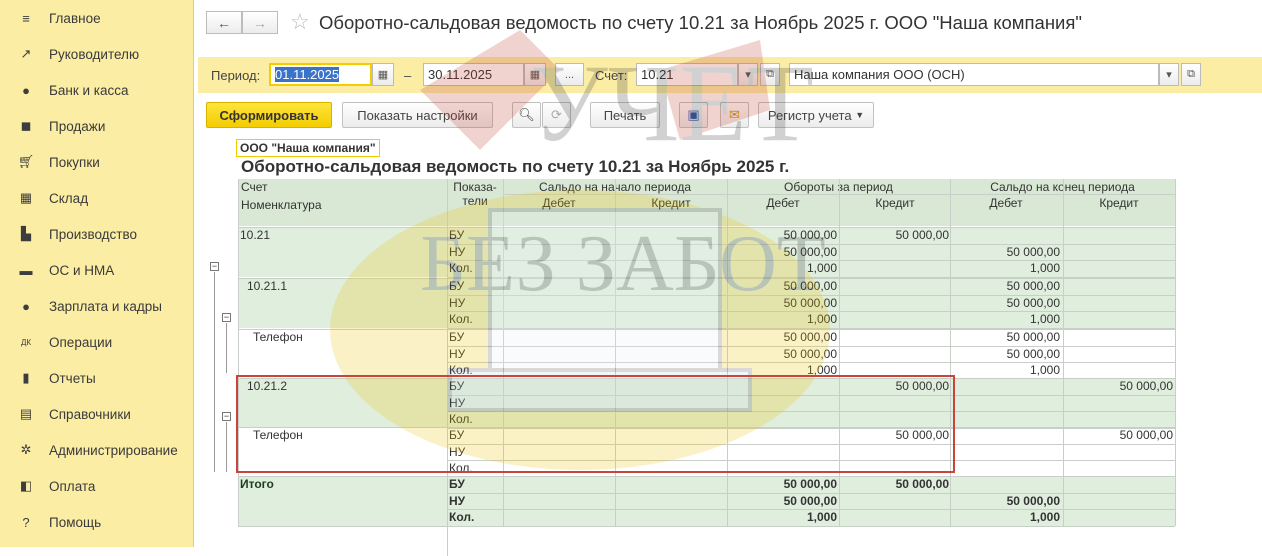 The width and height of the screenshot is (1262, 556). What do you see at coordinates (97, 342) in the screenshot?
I see `sidebar-item: ДК Операции` at bounding box center [97, 342].